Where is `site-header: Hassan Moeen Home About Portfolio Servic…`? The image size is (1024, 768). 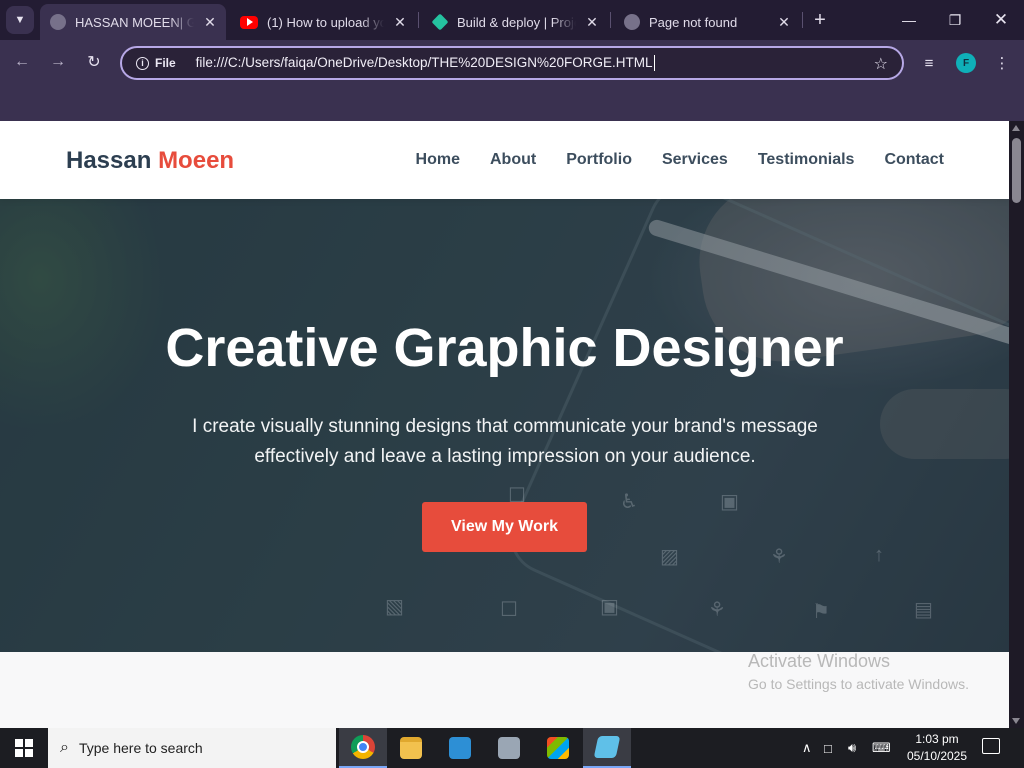
site-header: Hassan Moeen Home About Portfolio Servic… is located at coordinates (504, 160).